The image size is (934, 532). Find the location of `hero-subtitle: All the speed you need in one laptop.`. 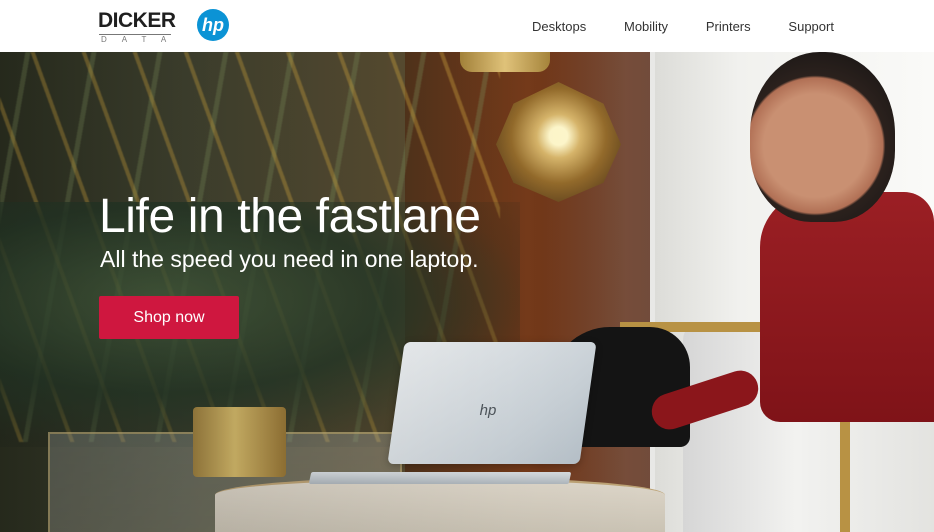

hero-subtitle: All the speed you need in one laptop. is located at coordinates (289, 259).